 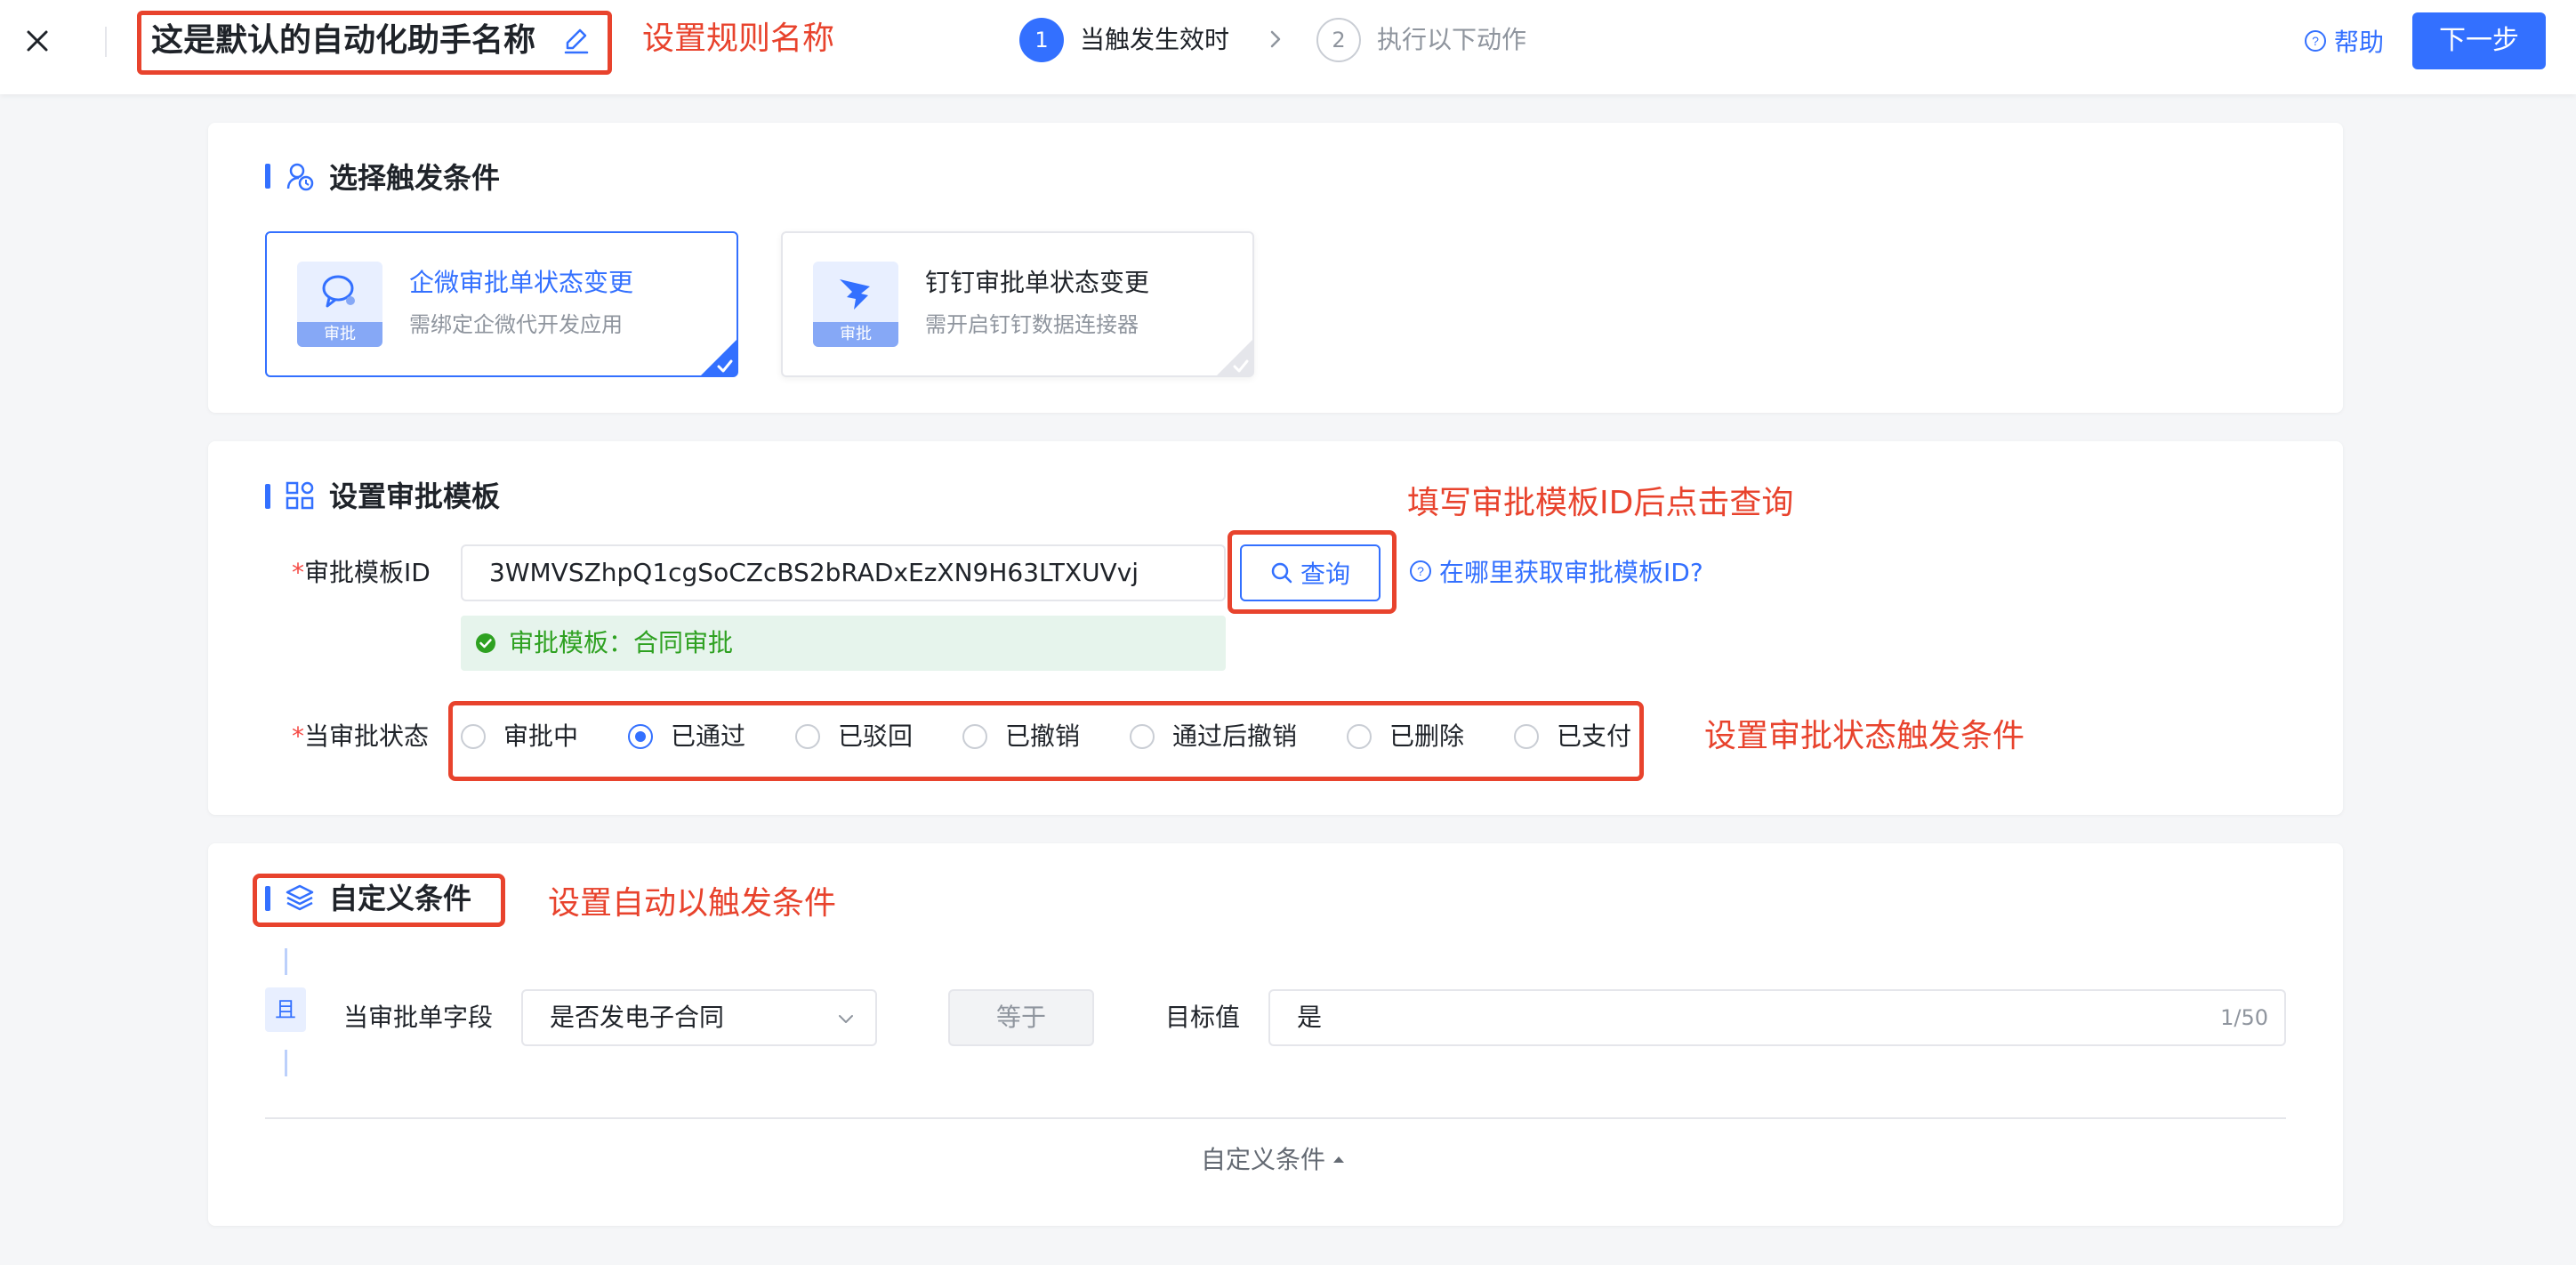 What do you see at coordinates (843, 643) in the screenshot?
I see `template-result-bar: 审批模板：合同审批` at bounding box center [843, 643].